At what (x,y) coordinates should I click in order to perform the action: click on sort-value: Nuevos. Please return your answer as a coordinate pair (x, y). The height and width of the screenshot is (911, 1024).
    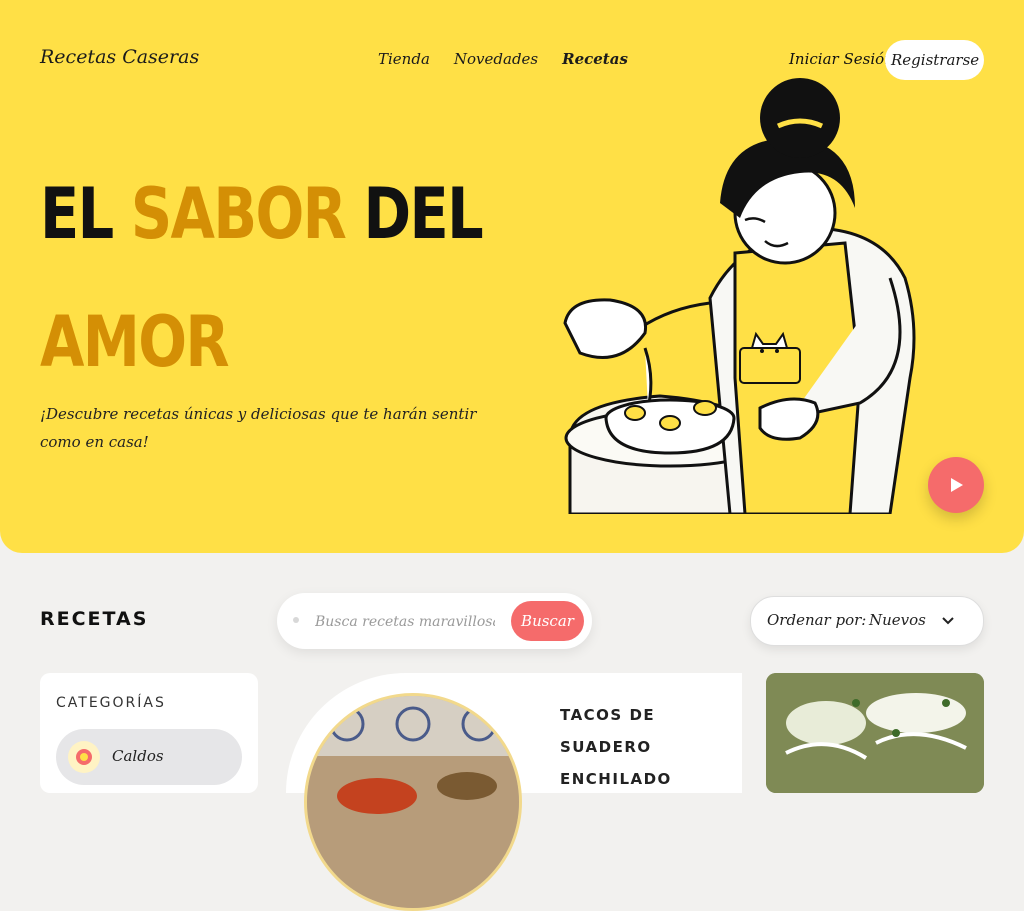
    Looking at the image, I should click on (897, 620).